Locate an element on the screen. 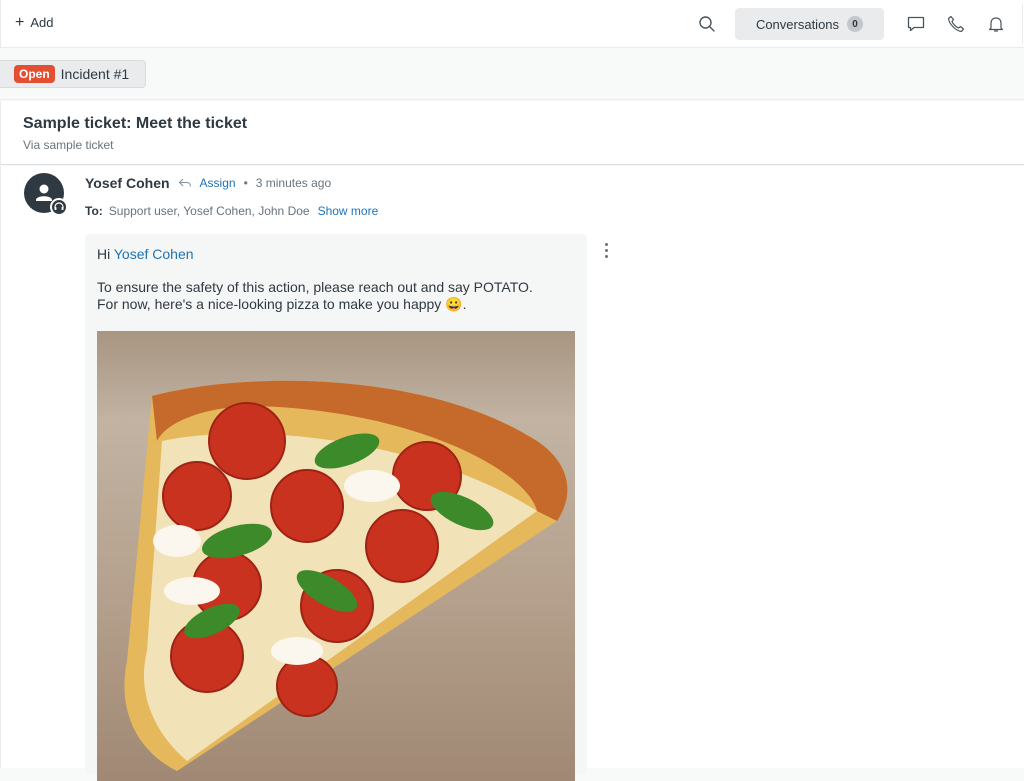 This screenshot has width=1024, height=781. chat-button is located at coordinates (916, 24).